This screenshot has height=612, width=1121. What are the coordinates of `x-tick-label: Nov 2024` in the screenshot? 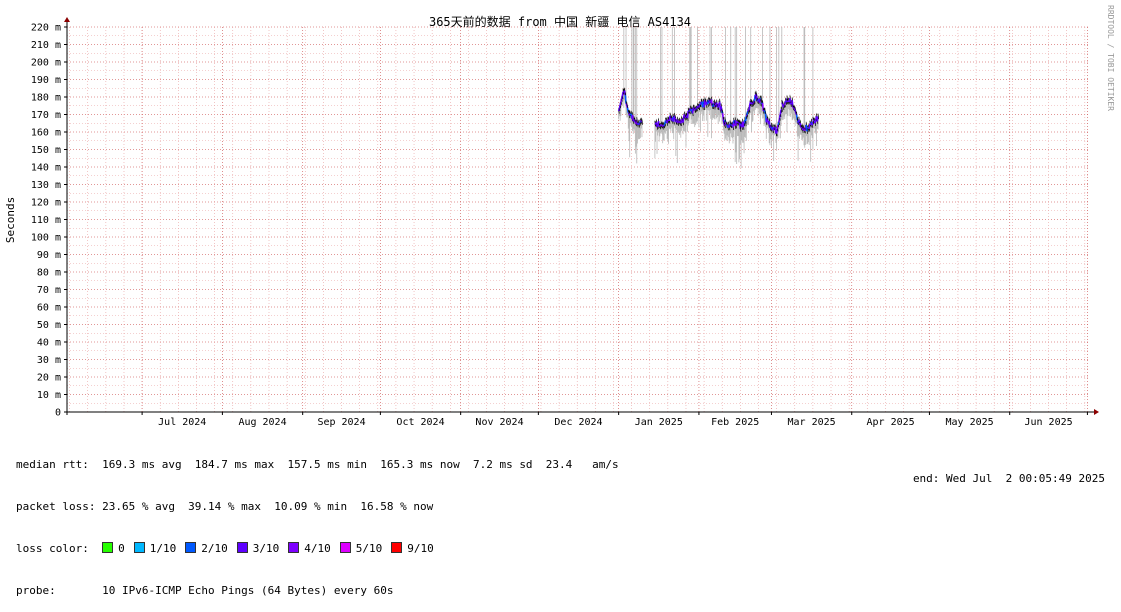 It's located at (499, 422).